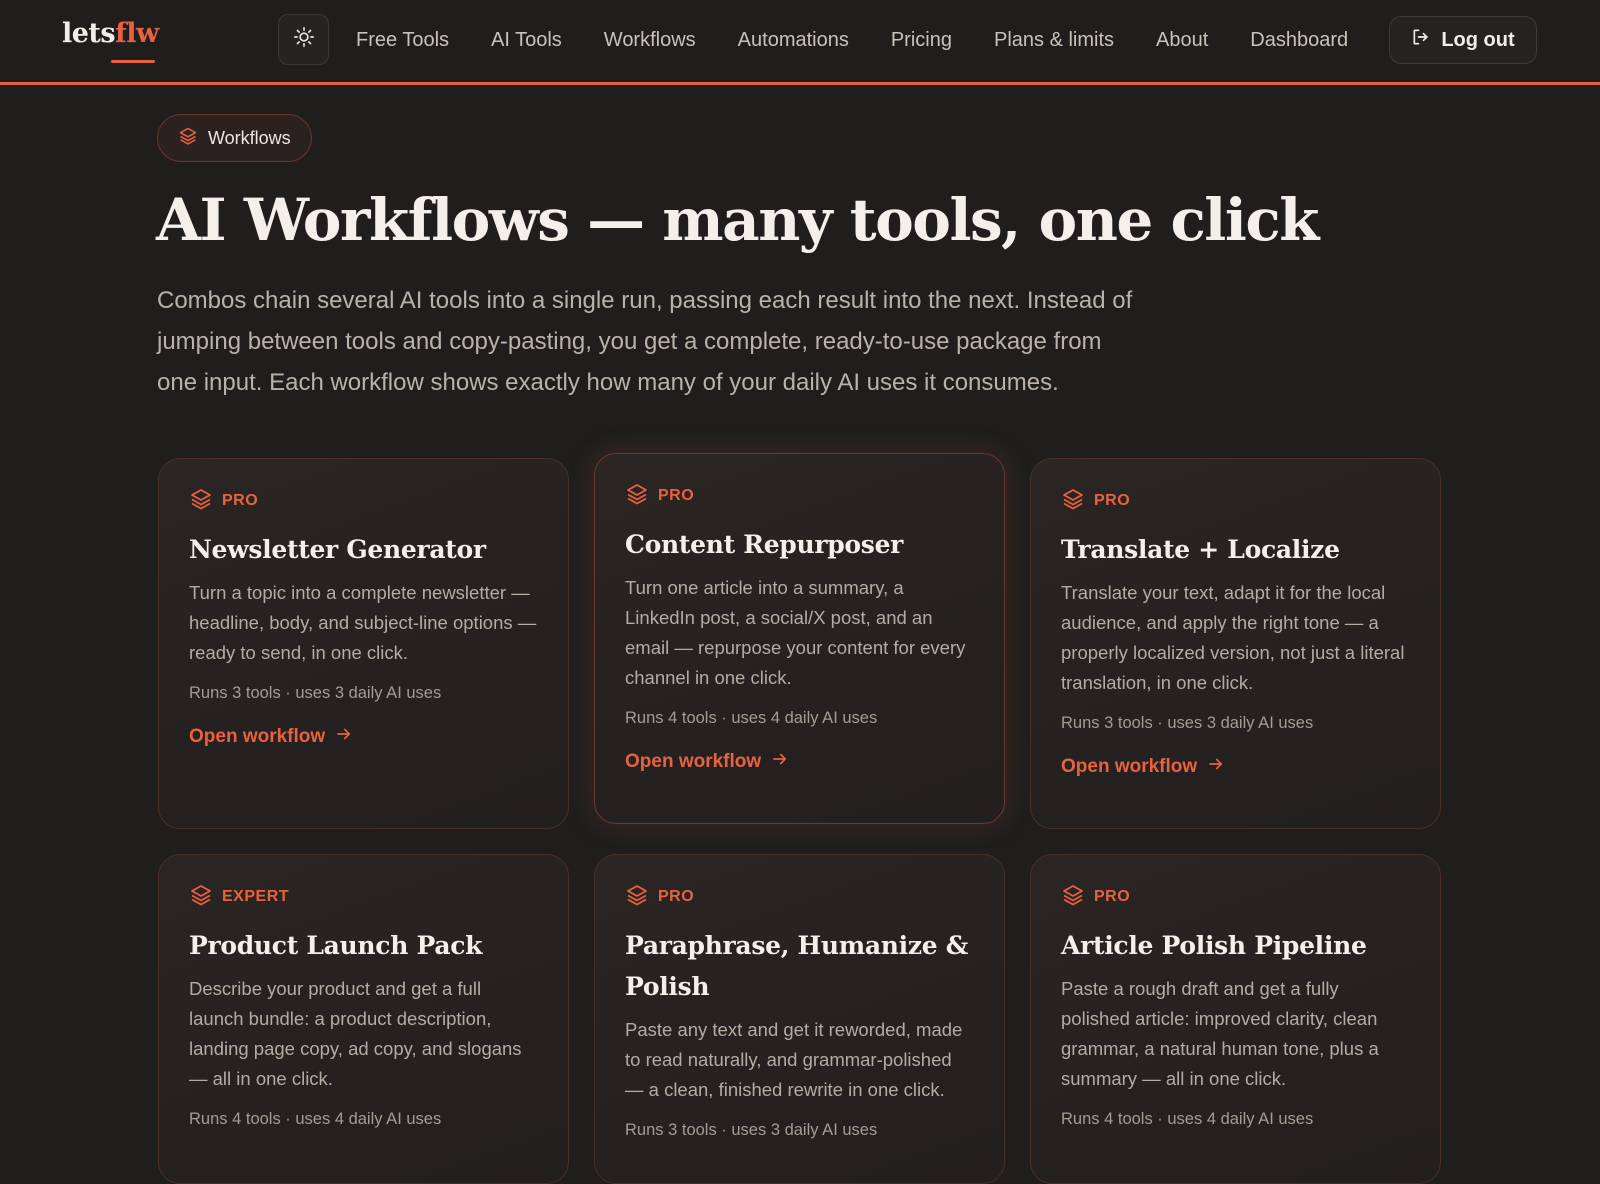  What do you see at coordinates (737, 220) in the screenshot?
I see `page-title: AI Workflows — many tools, one click` at bounding box center [737, 220].